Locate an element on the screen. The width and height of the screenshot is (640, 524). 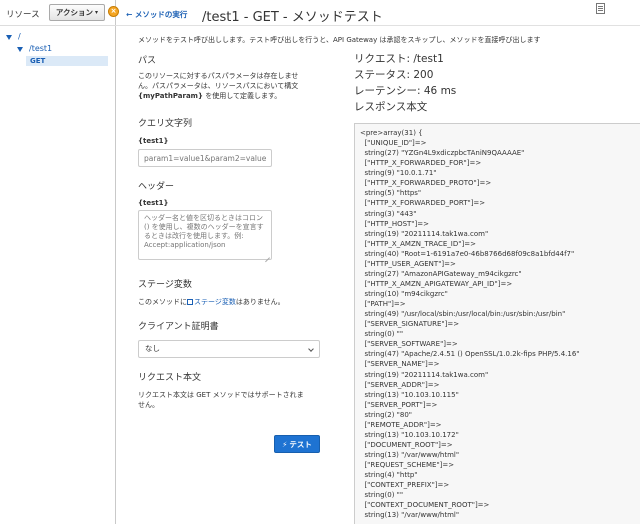
query-section-title: クエリ文字列 is located at coordinates (165, 124).